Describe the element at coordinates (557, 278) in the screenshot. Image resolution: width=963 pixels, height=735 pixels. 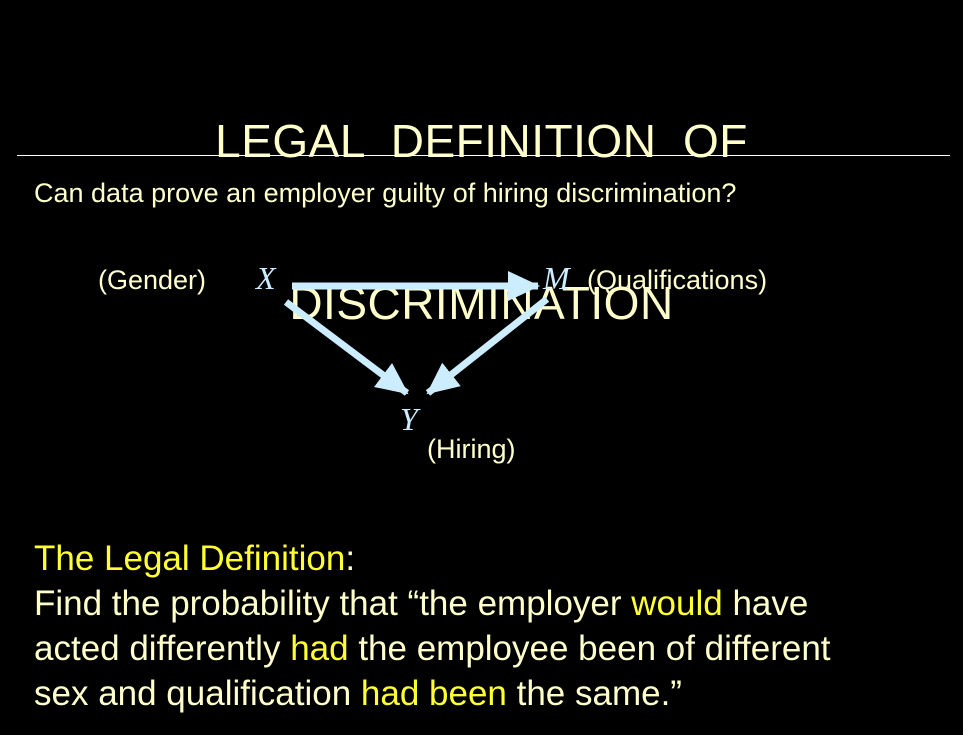
I see `node-m: M` at that location.